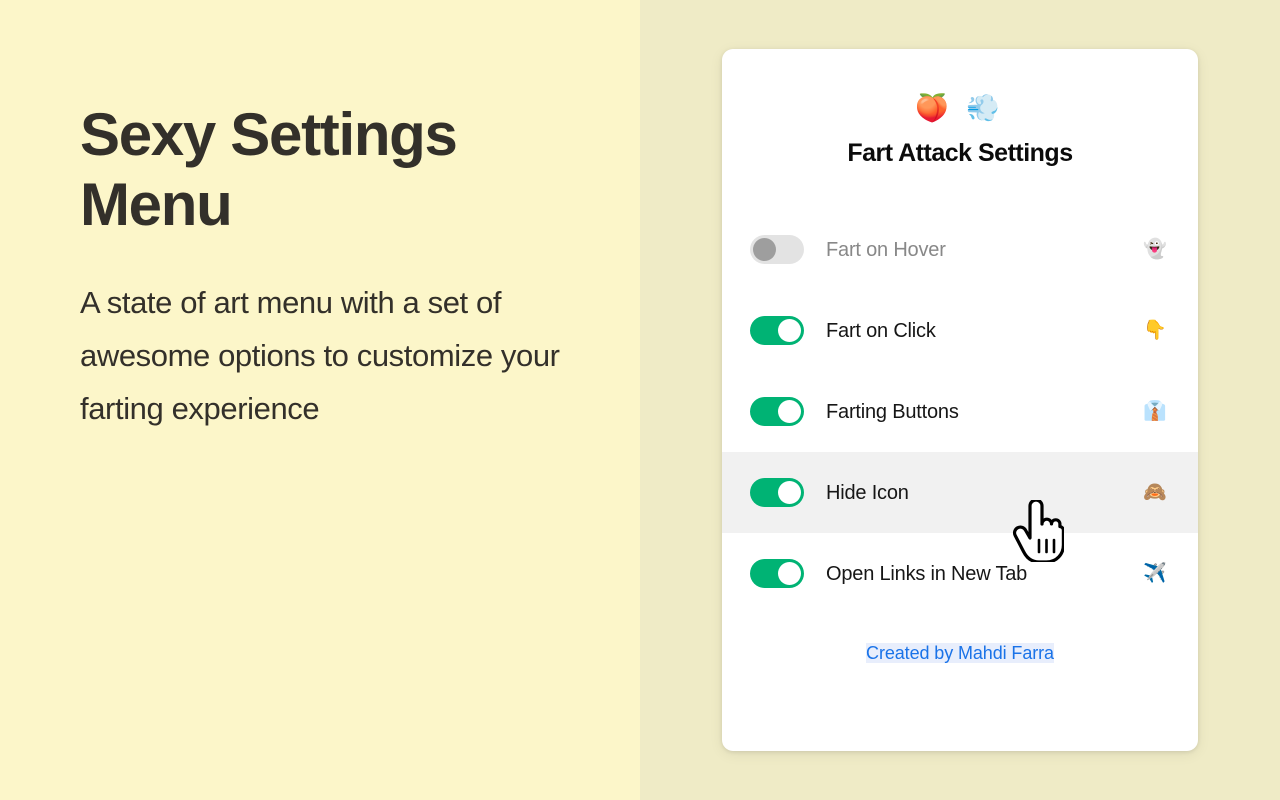  What do you see at coordinates (886, 249) in the screenshot?
I see `settings-row-label: Fart on Hover` at bounding box center [886, 249].